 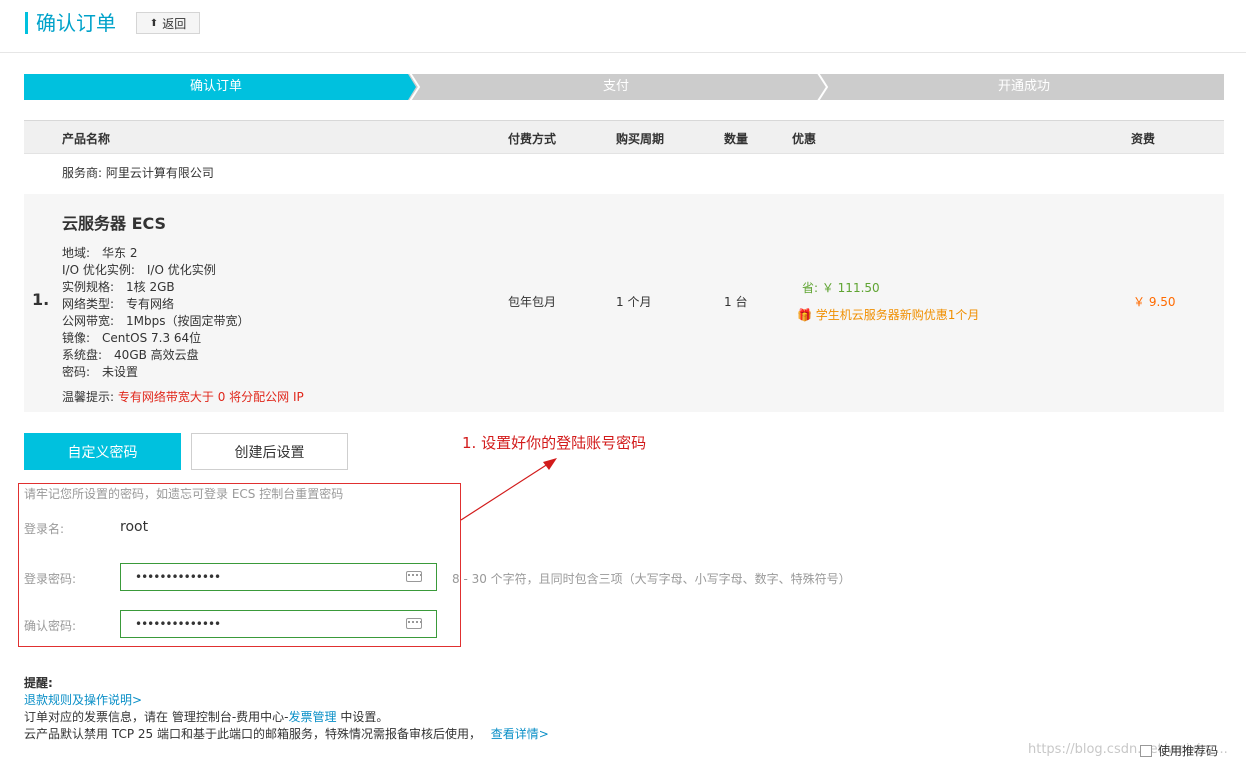 What do you see at coordinates (508, 489) in the screenshot?
I see `annotation-arrow` at bounding box center [508, 489].